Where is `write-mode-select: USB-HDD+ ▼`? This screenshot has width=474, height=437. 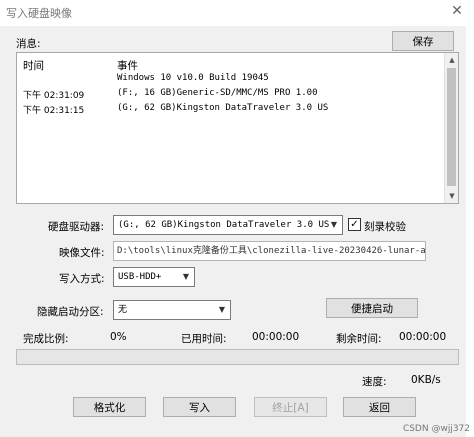
write-mode-select: USB-HDD+ ▼ is located at coordinates (154, 277).